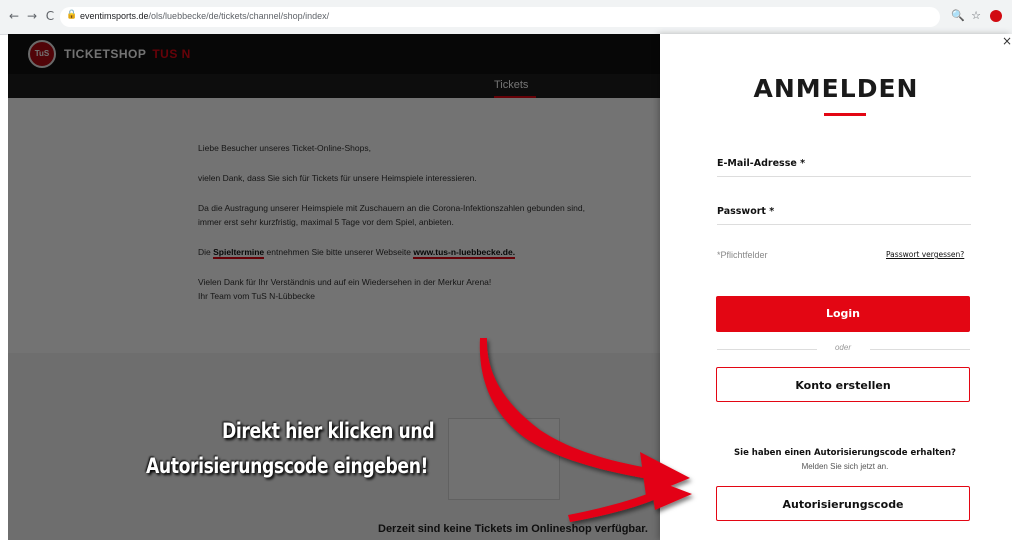 This screenshot has height=540, width=1012. I want to click on email-field, so click(844, 176).